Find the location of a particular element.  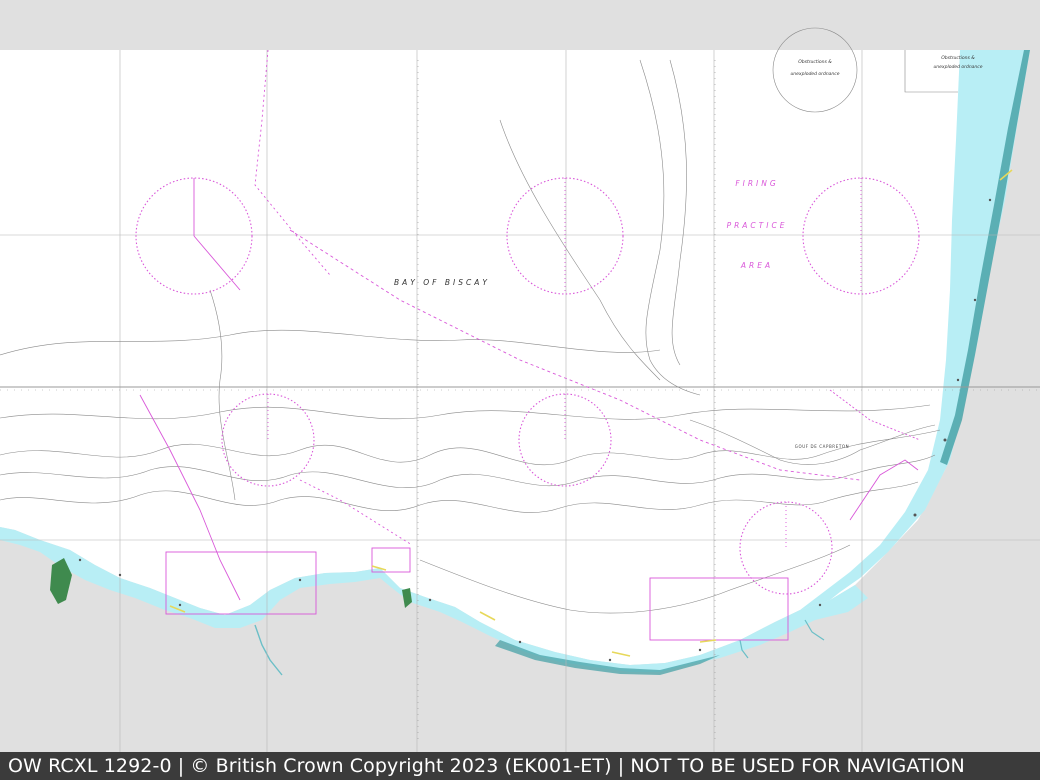

obstructions-label-2-line-2: unexploded ordnance is located at coordinates (957, 67).